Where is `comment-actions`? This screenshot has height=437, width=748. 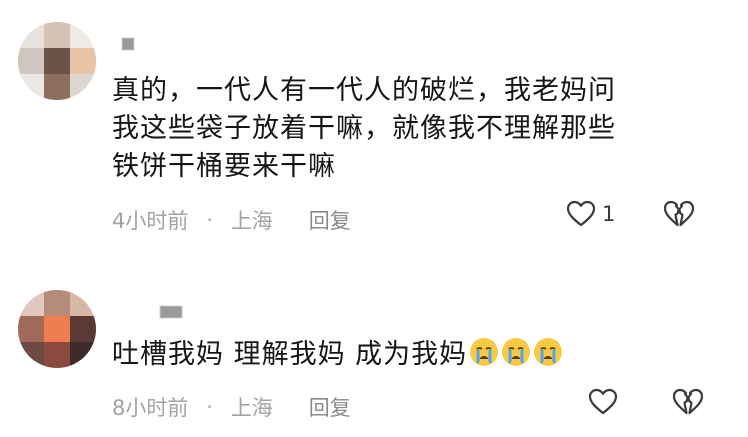
comment-actions is located at coordinates (646, 402).